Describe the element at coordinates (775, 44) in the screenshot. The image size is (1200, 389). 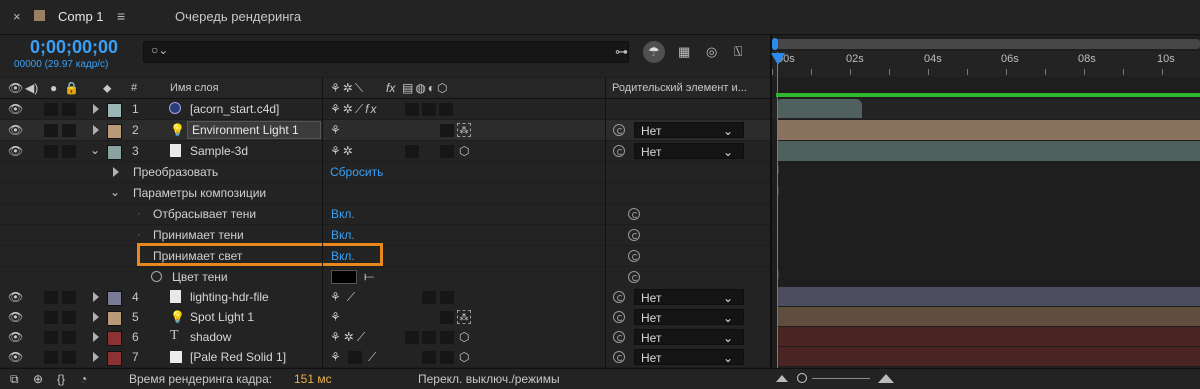
I see `work-area-start-handle` at that location.